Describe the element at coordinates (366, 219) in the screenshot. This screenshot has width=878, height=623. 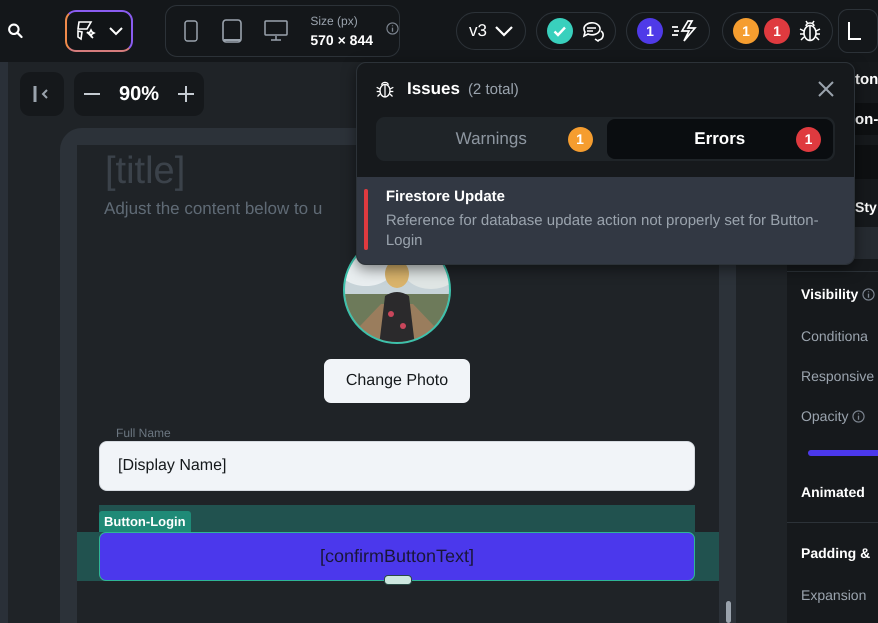
I see `error-indicator` at that location.